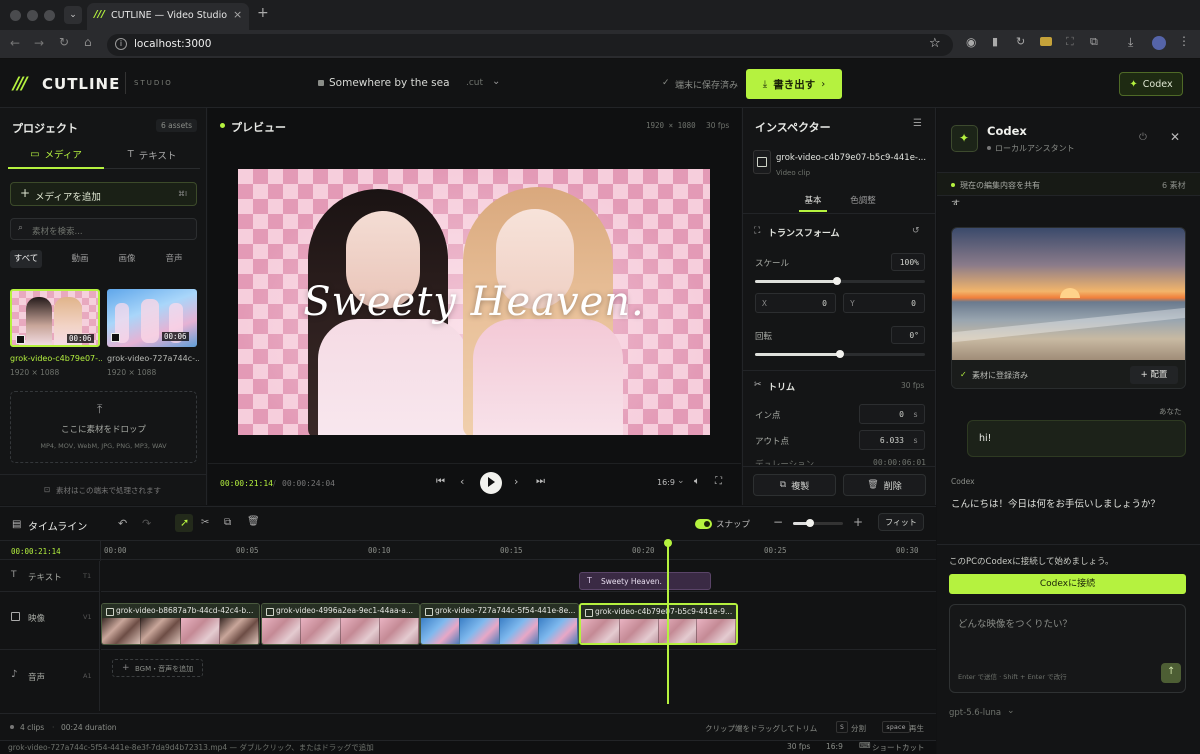  Describe the element at coordinates (1068, 184) in the screenshot. I see `share-context-bar: 現在の編集内容を共有 6 素材` at that location.